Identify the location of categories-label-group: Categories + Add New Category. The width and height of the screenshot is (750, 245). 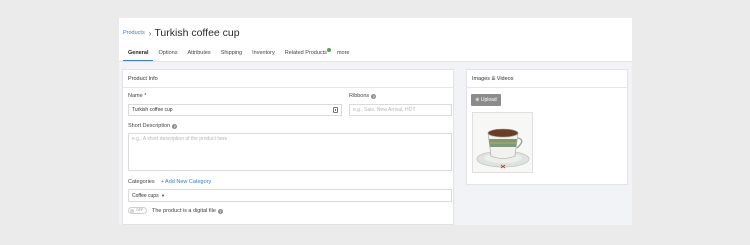
(169, 182).